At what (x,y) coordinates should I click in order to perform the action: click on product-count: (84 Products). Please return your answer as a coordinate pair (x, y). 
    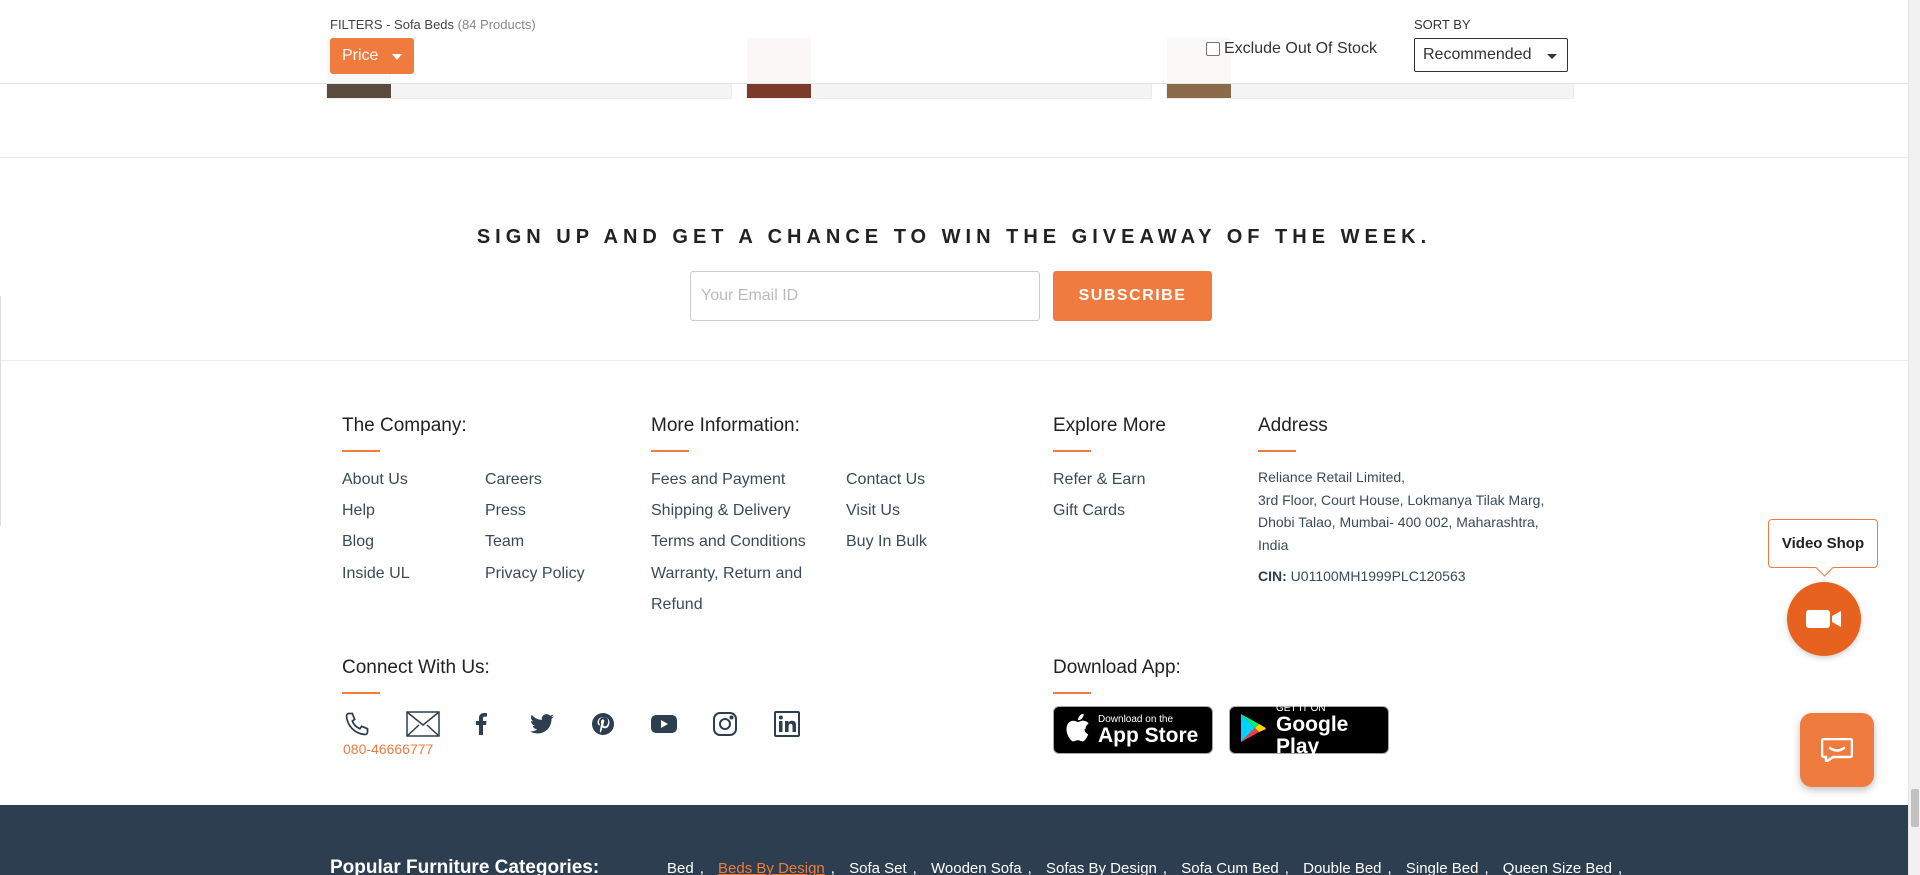
    Looking at the image, I should click on (496, 24).